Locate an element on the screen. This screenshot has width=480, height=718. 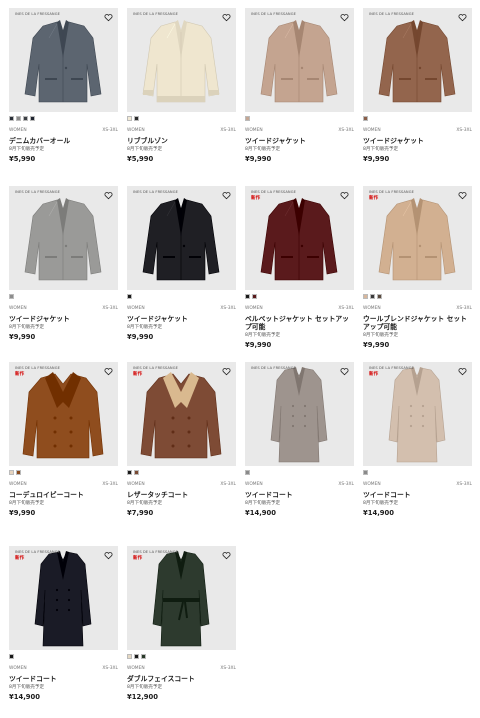
product-meta: WOMEN XS-3XL is located at coordinates (63, 131).